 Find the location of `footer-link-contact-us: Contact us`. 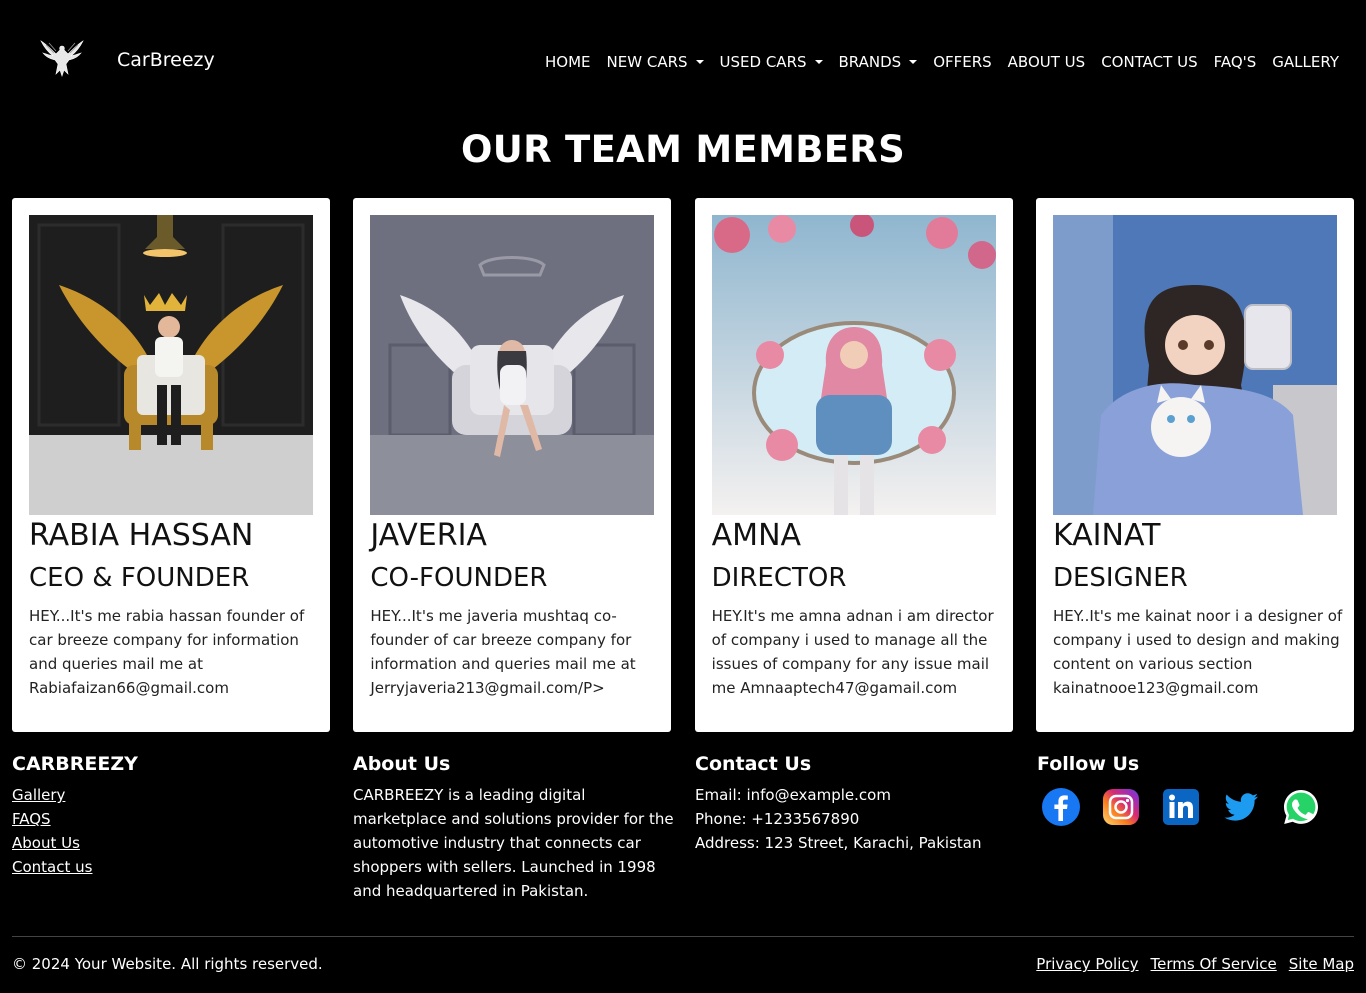

footer-link-contact-us: Contact us is located at coordinates (75, 867).